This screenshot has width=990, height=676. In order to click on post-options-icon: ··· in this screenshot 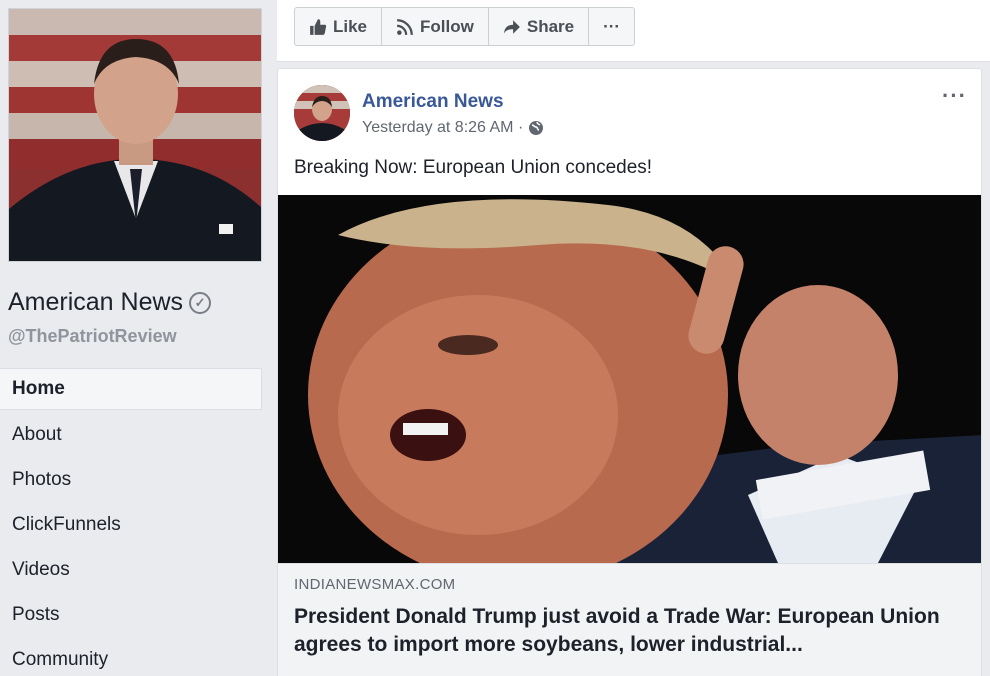, I will do `click(954, 96)`.